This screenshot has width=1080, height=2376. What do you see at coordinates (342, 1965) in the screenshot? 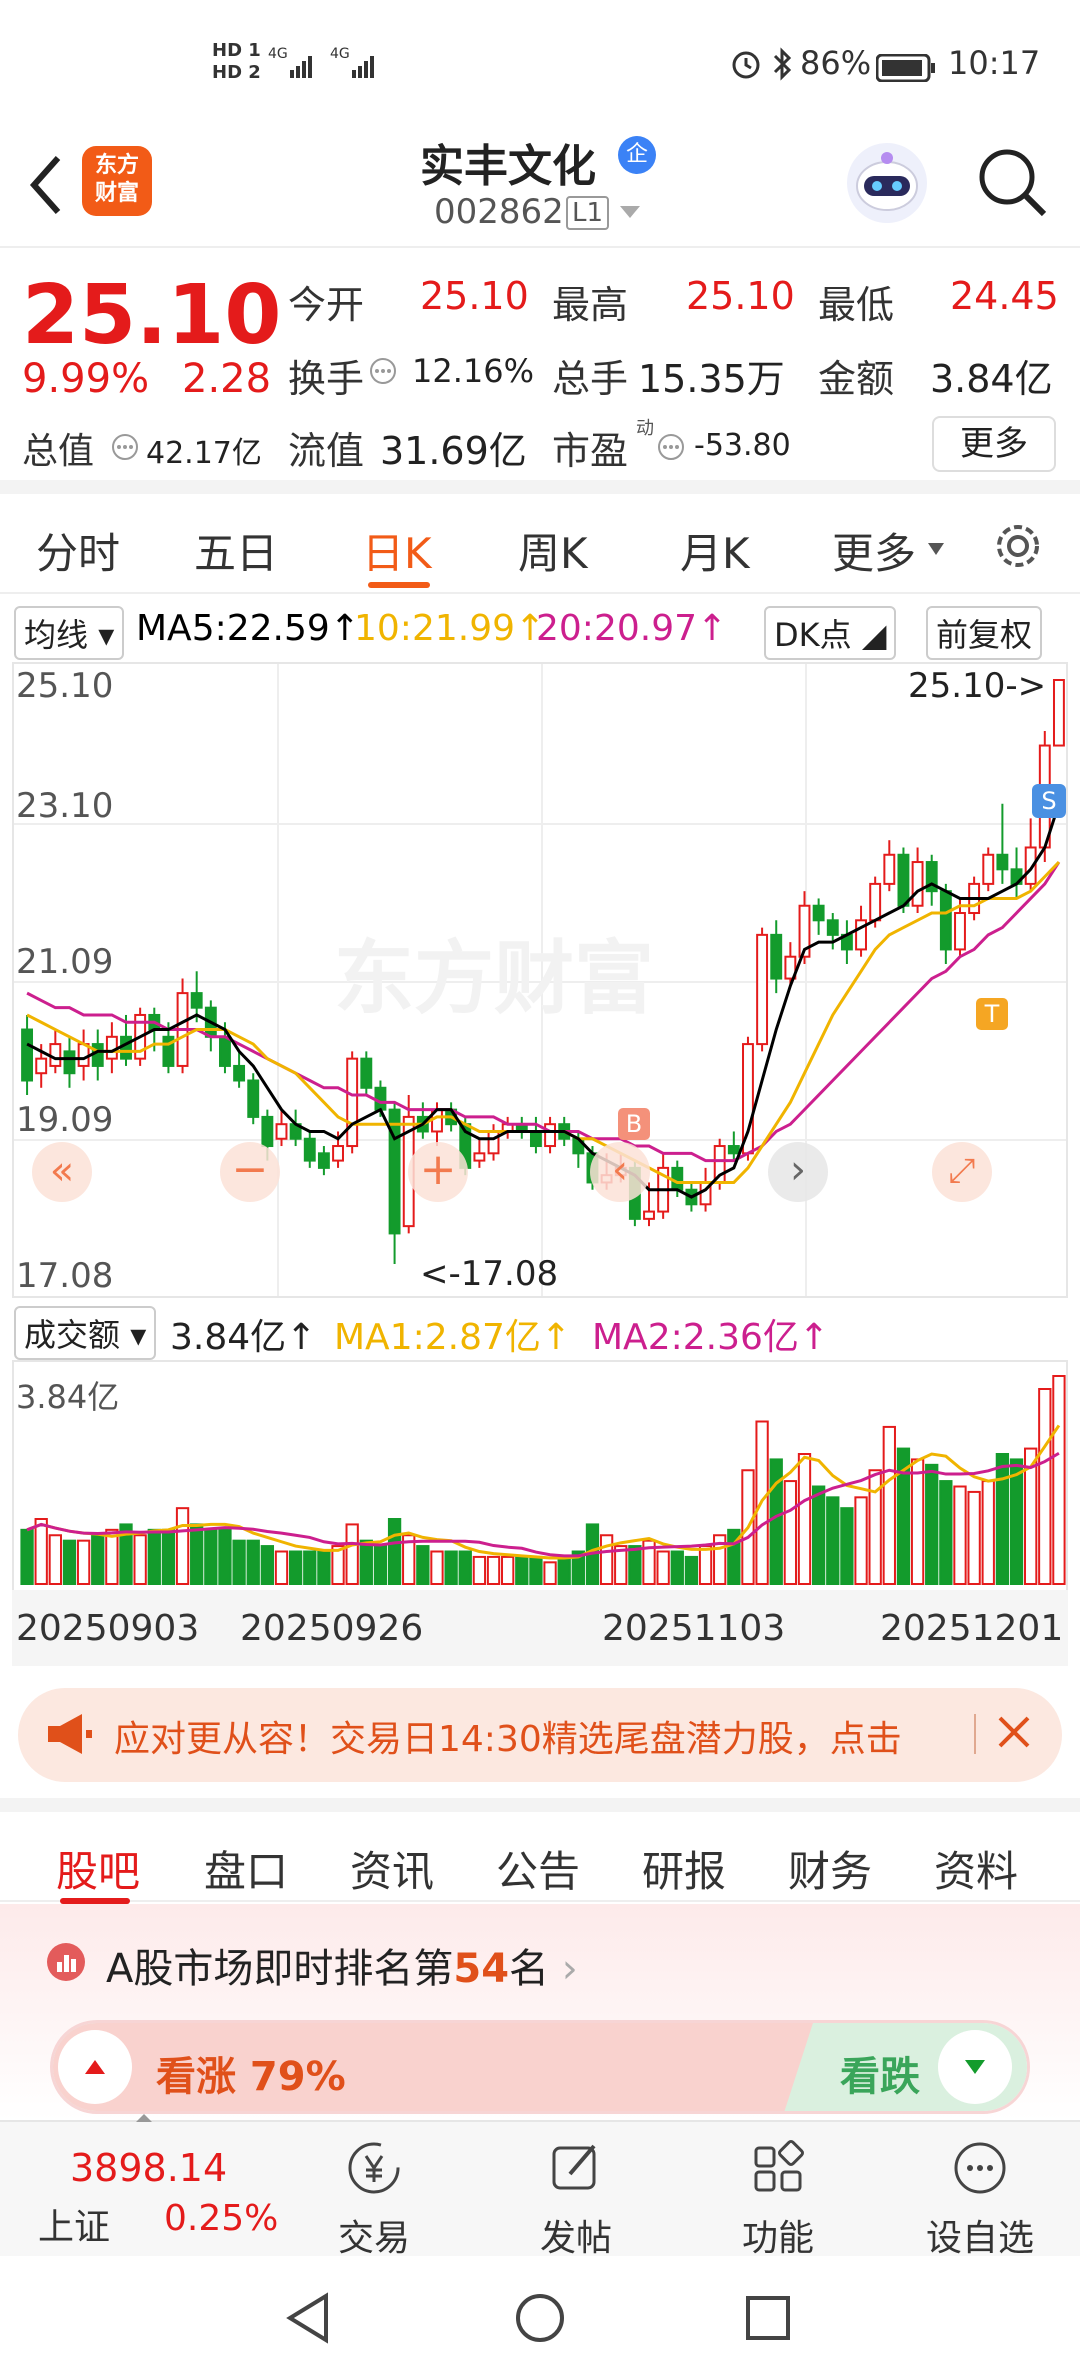
I see `rank-text: A股市场即时排名第54名 ›` at bounding box center [342, 1965].